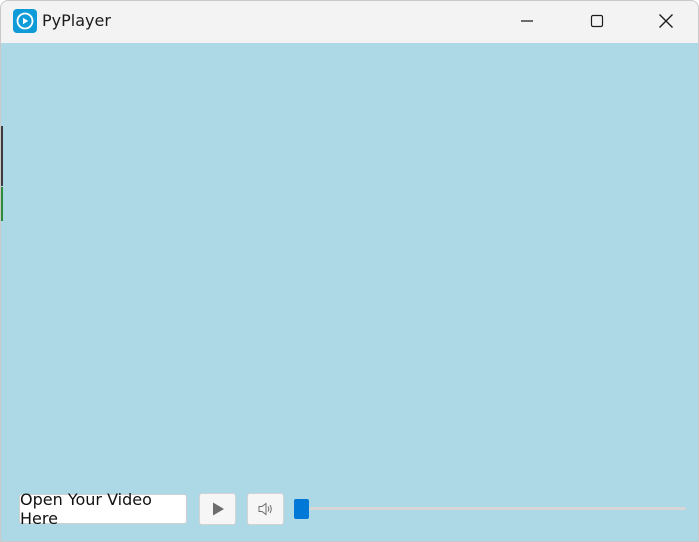 Image resolution: width=699 pixels, height=542 pixels. What do you see at coordinates (2, 156) in the screenshot?
I see `window-edge-shadow` at bounding box center [2, 156].